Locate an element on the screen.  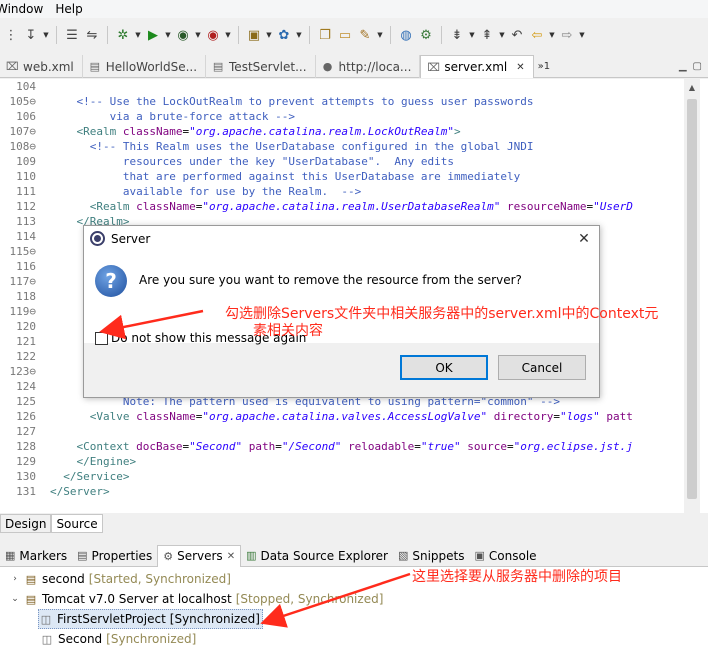
maximize-icon: ▢ is located at coordinates (697, 66).